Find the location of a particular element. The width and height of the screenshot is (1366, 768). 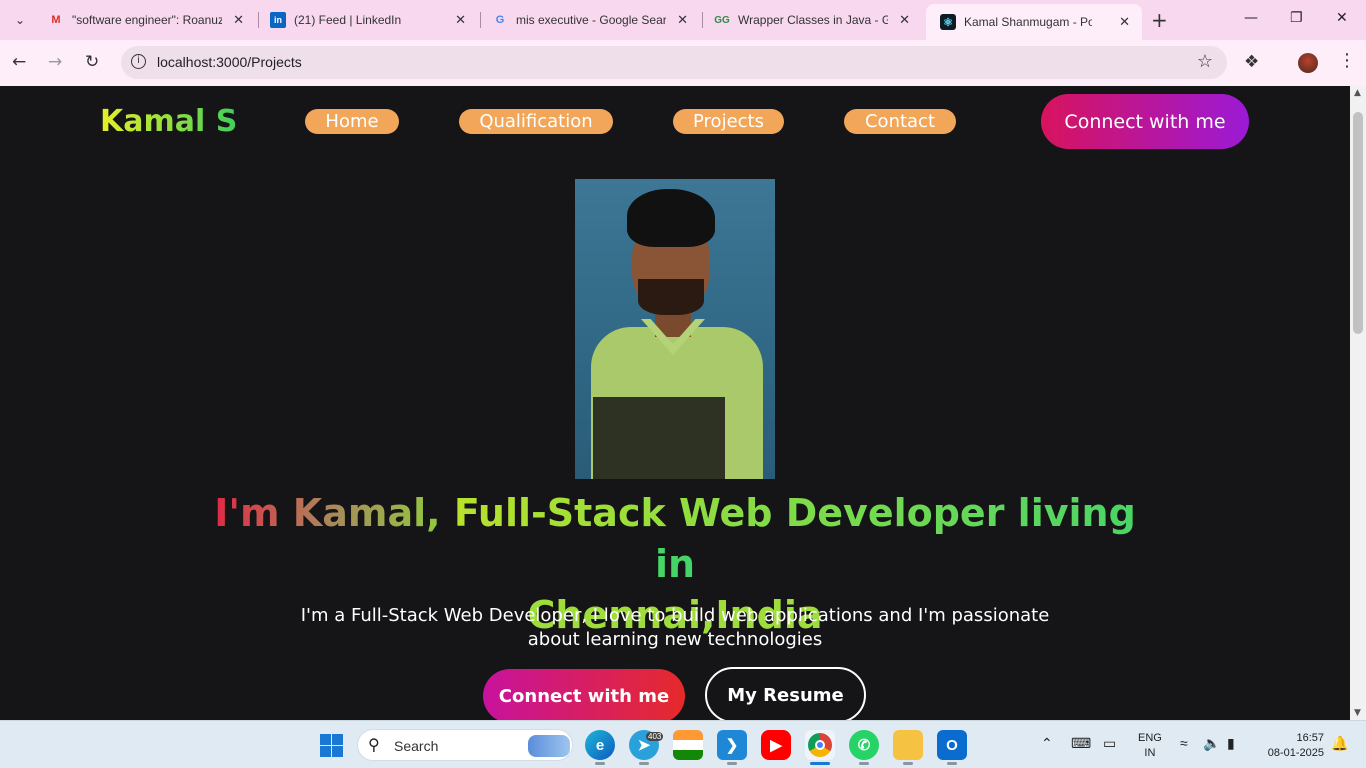

page-scrollbar: ▲ ▼ is located at coordinates (1358, 403).